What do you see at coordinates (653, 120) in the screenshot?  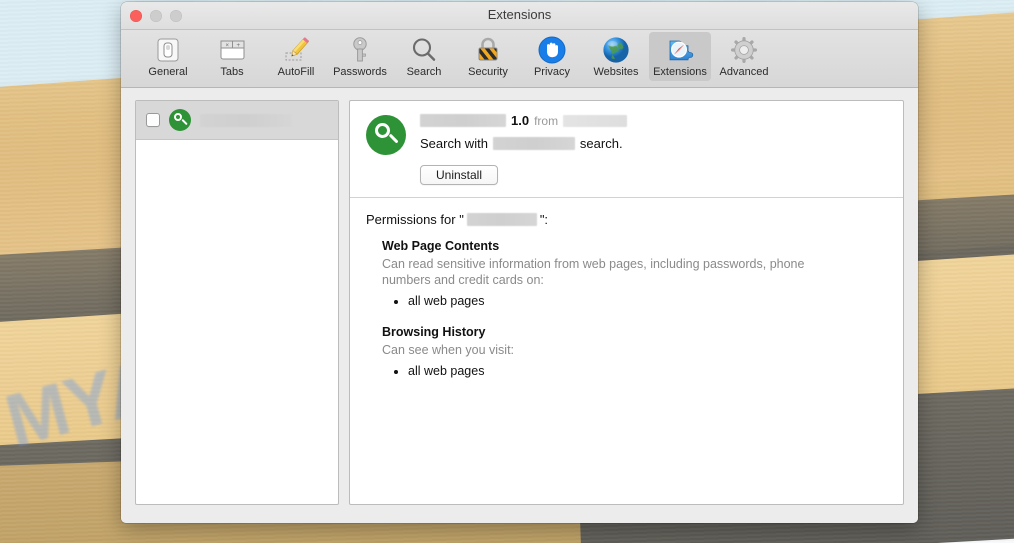 I see `extension-title-row: 1.0 from` at bounding box center [653, 120].